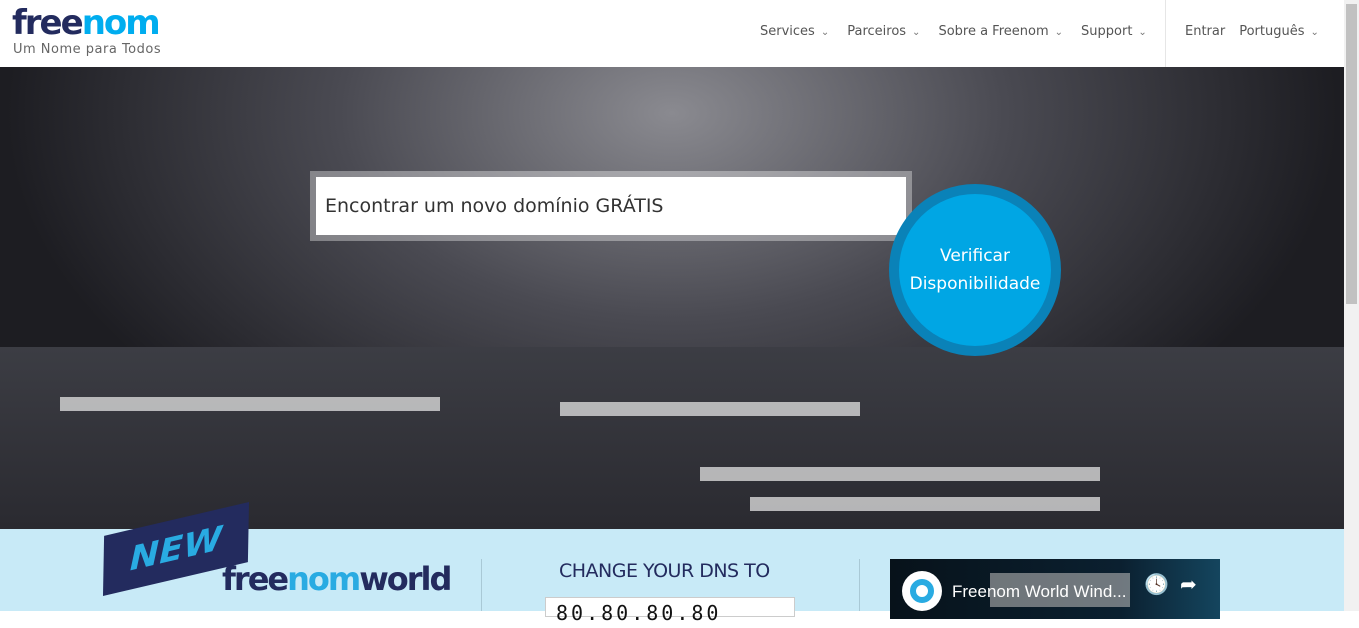 This screenshot has height=628, width=1359. What do you see at coordinates (1156, 584) in the screenshot?
I see `clock-icon: 🕓` at bounding box center [1156, 584].